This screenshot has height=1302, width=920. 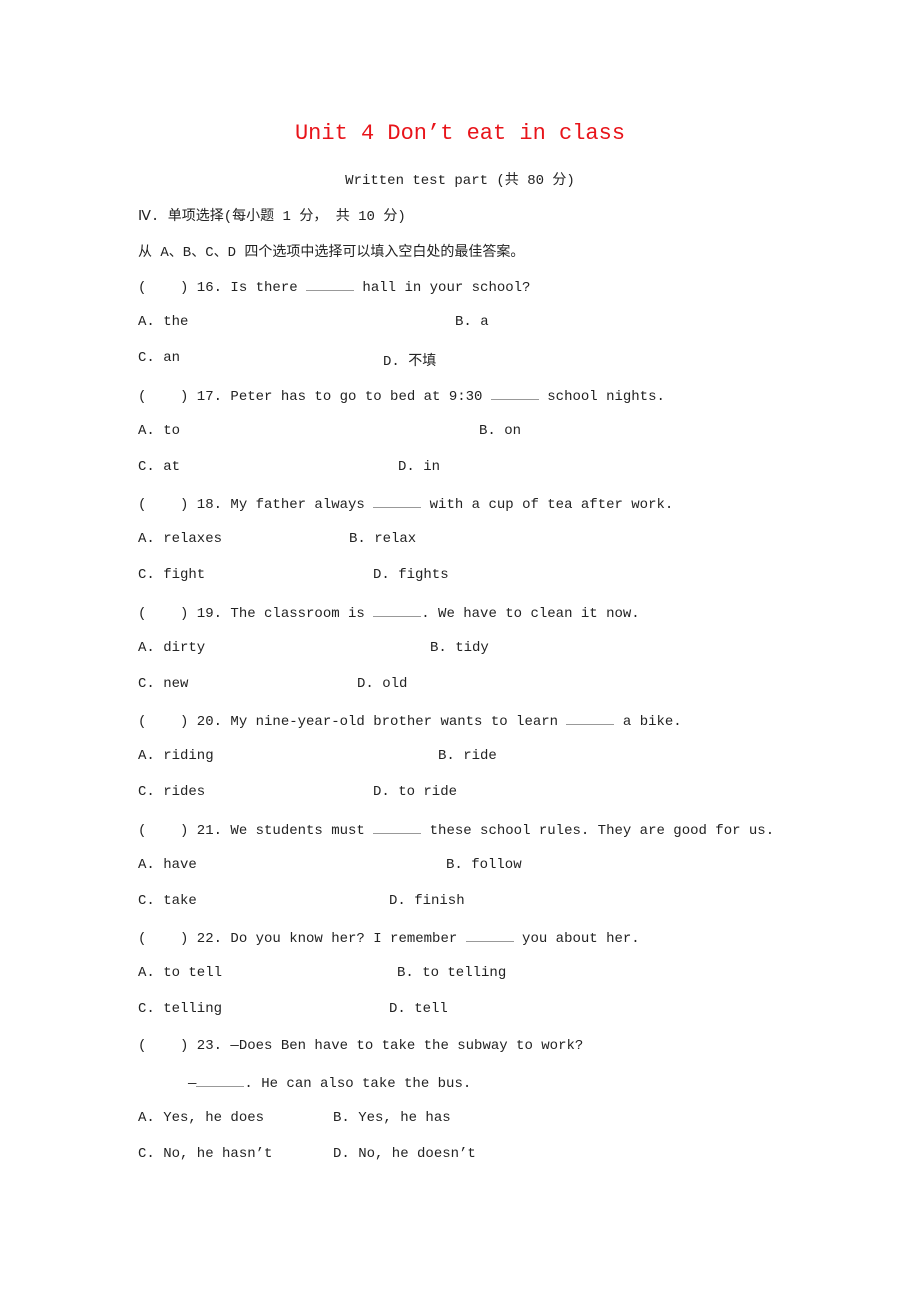 I want to click on option-d: D. No, he doesn’t, so click(x=404, y=1154).